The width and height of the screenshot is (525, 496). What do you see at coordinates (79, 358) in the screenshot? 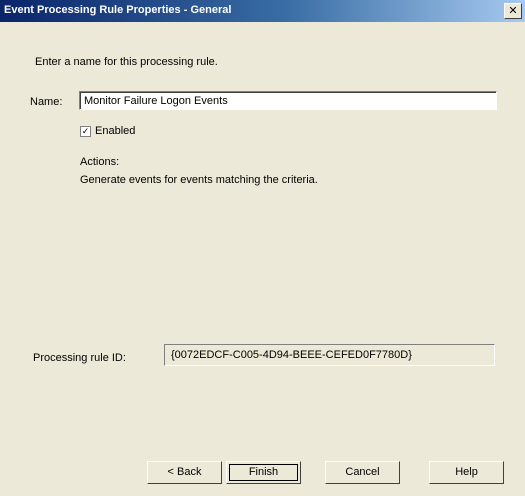
I see `rule-id-label: Processing rule ID:` at bounding box center [79, 358].